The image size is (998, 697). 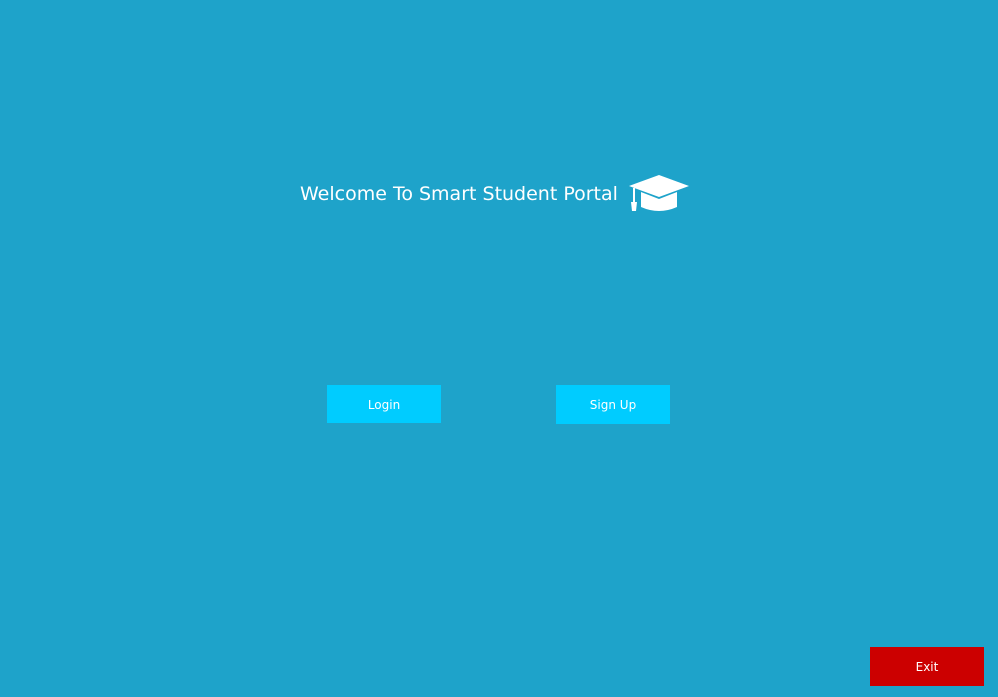 I want to click on exit-button: Exit, so click(x=927, y=666).